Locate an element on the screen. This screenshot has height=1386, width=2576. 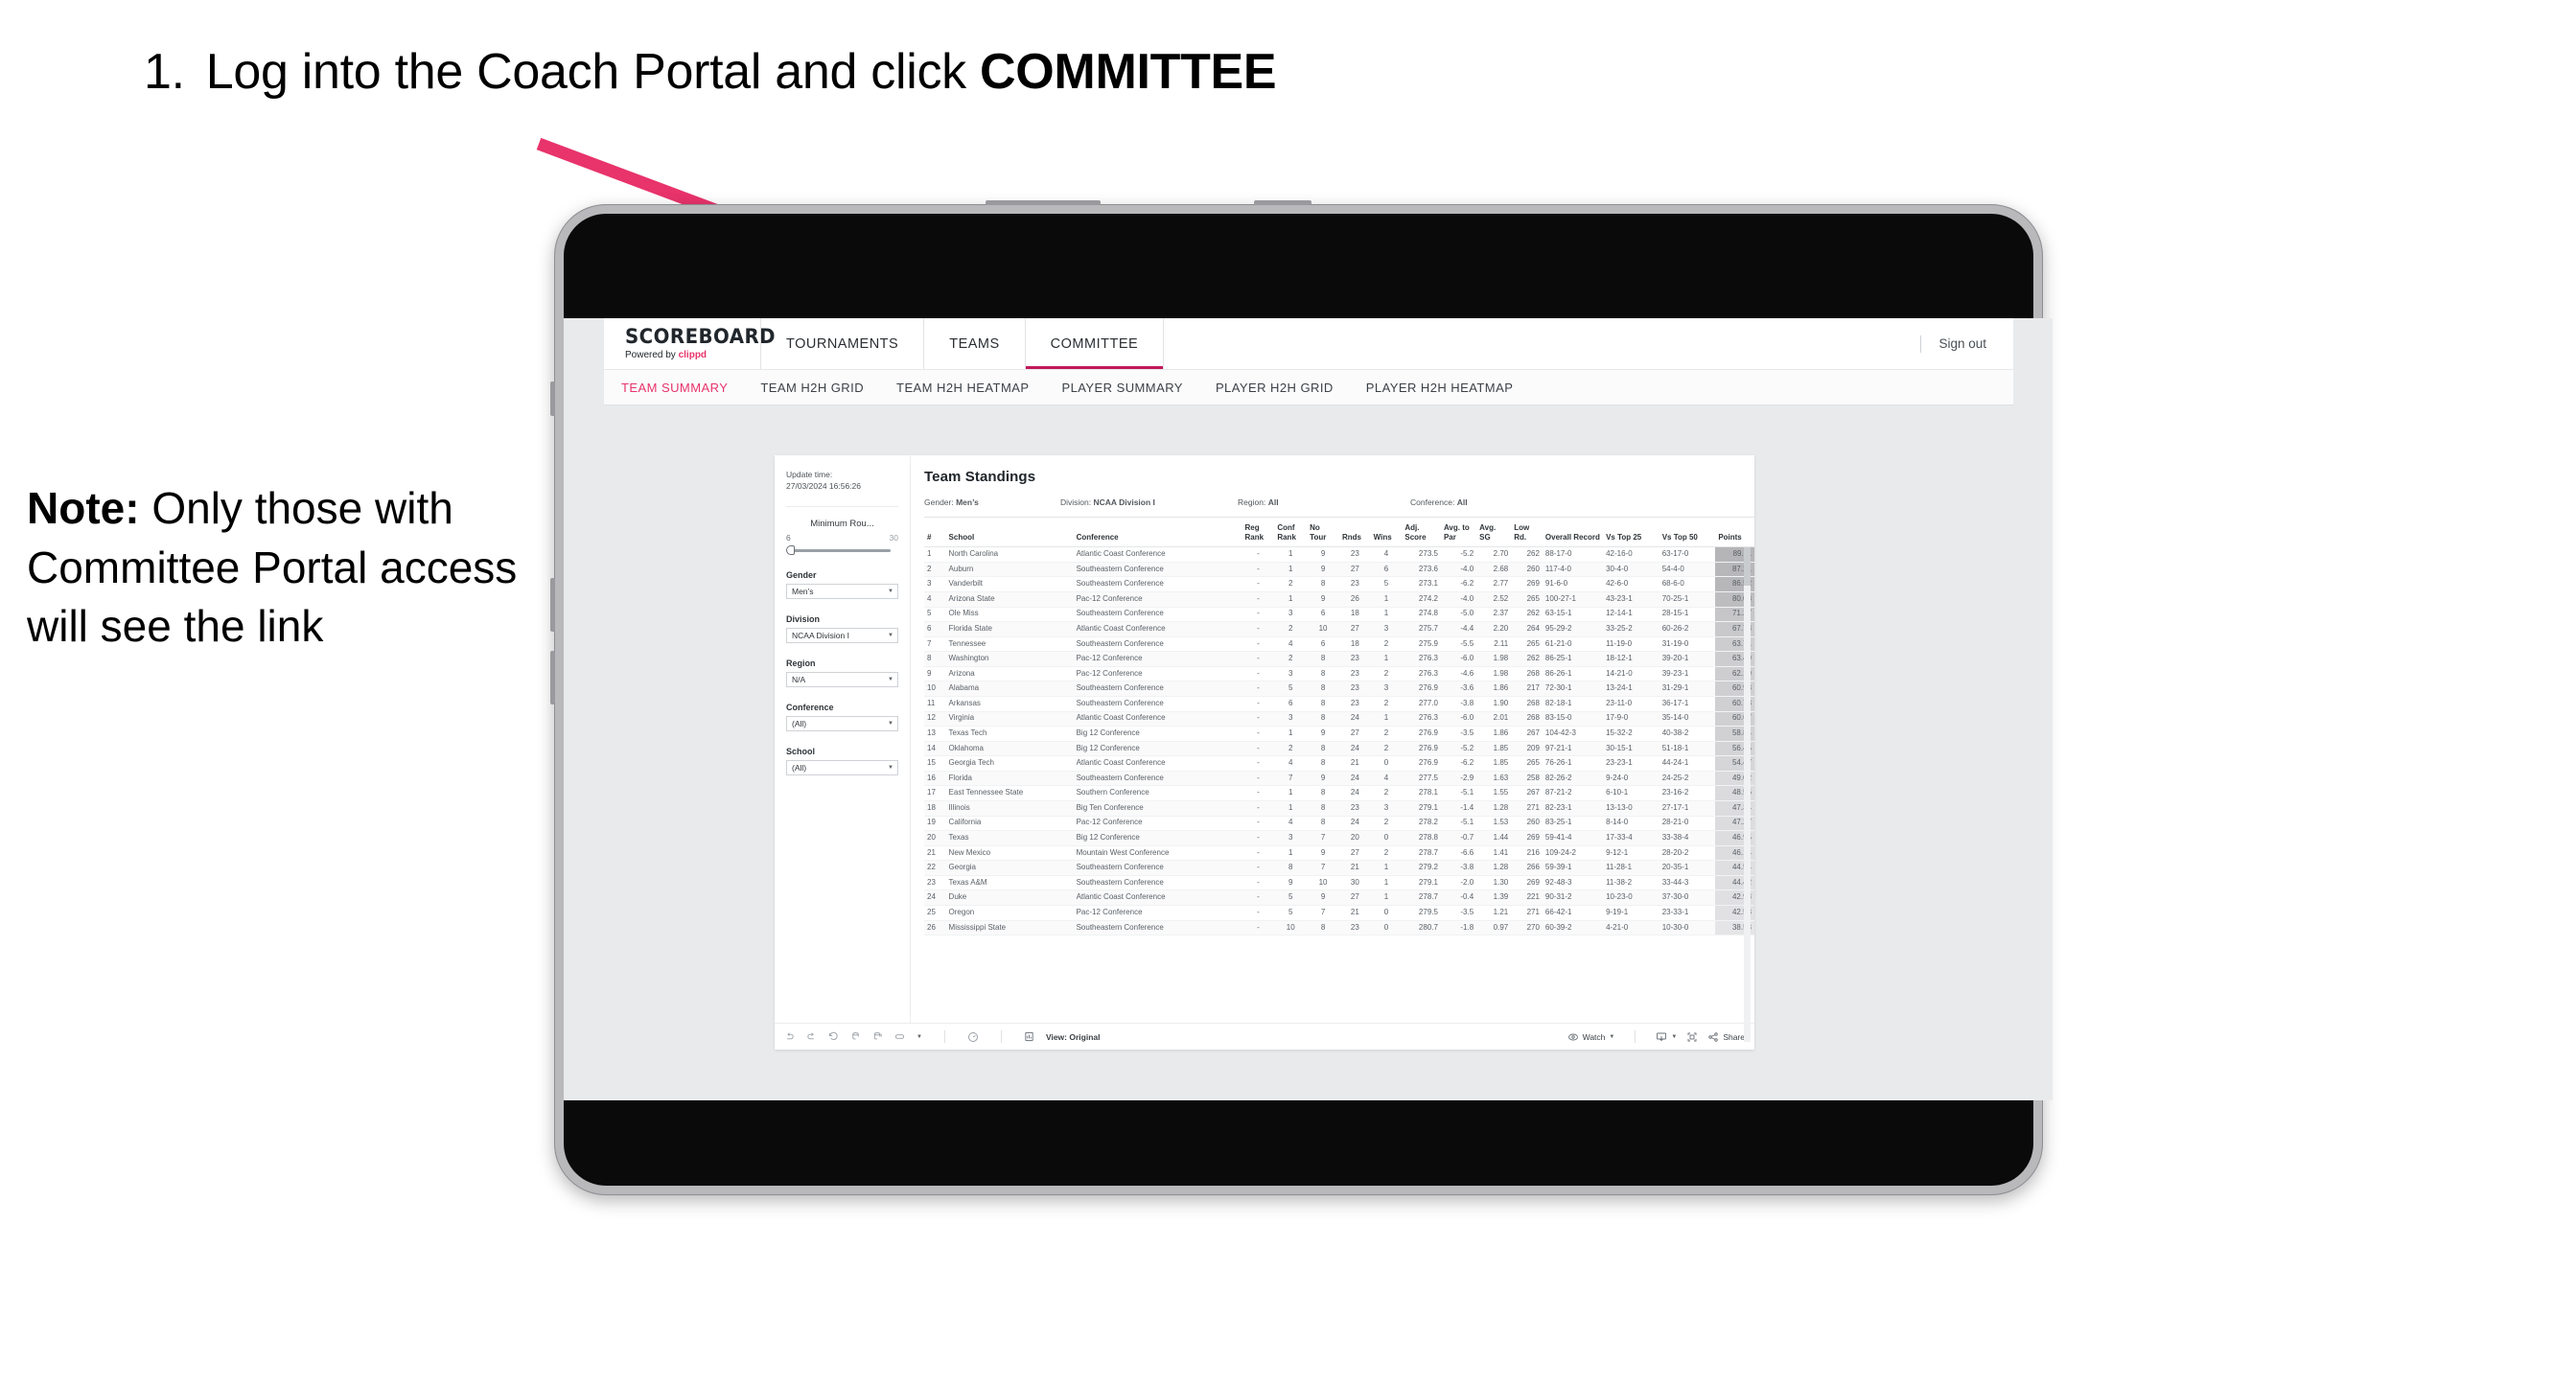
cell-conf-rank: 2 is located at coordinates (1291, 659).